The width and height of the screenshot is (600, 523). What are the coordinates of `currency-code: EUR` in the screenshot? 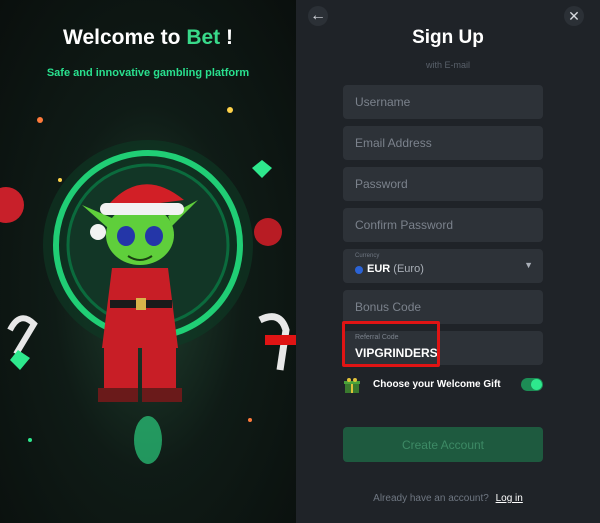 It's located at (379, 269).